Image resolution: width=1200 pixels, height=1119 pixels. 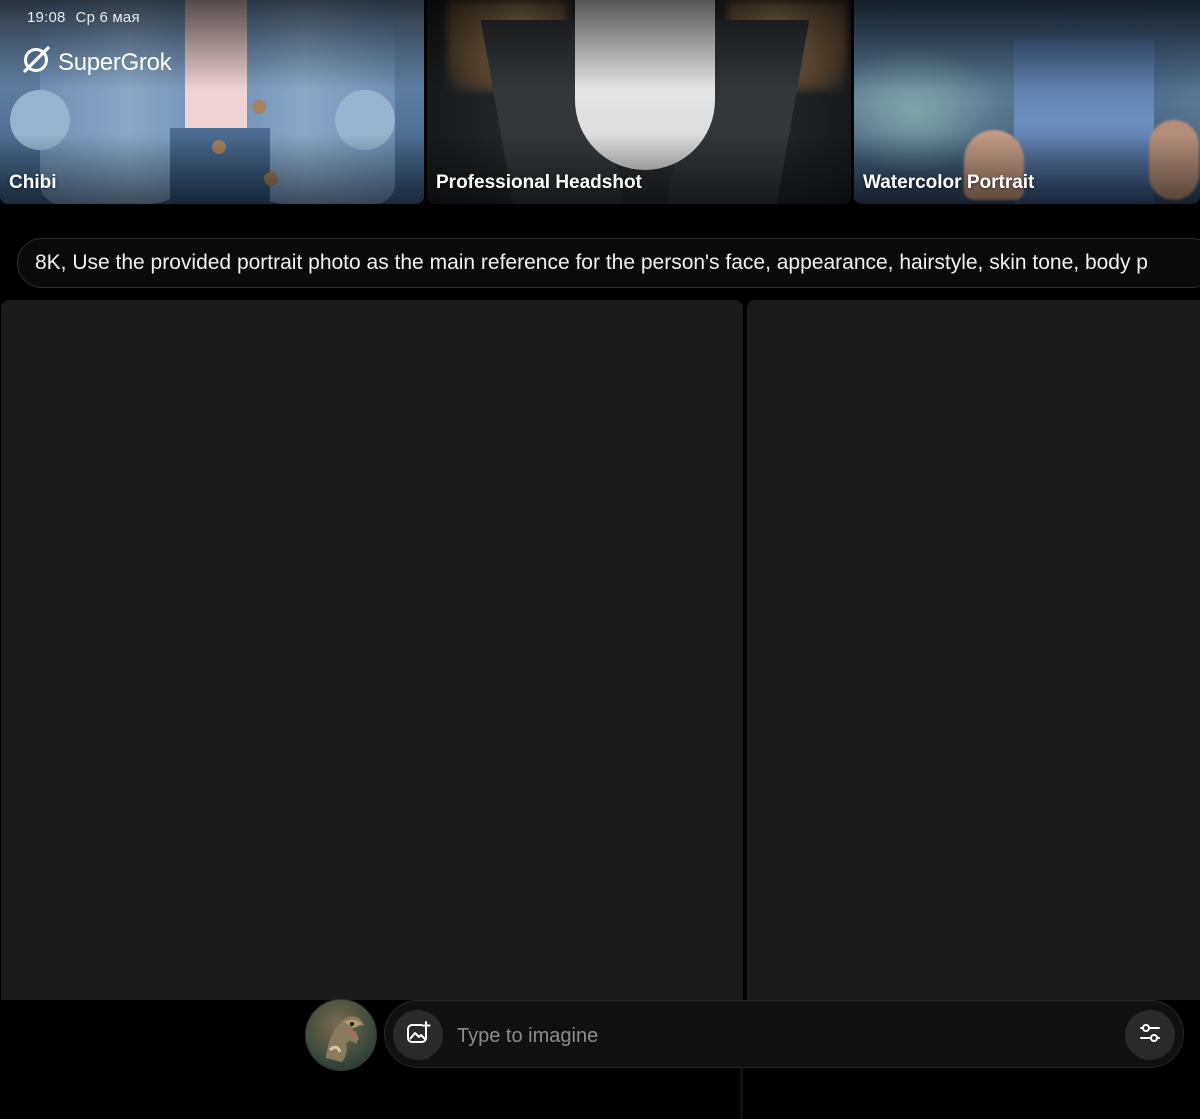 What do you see at coordinates (36, 62) in the screenshot?
I see `grok-logo-icon` at bounding box center [36, 62].